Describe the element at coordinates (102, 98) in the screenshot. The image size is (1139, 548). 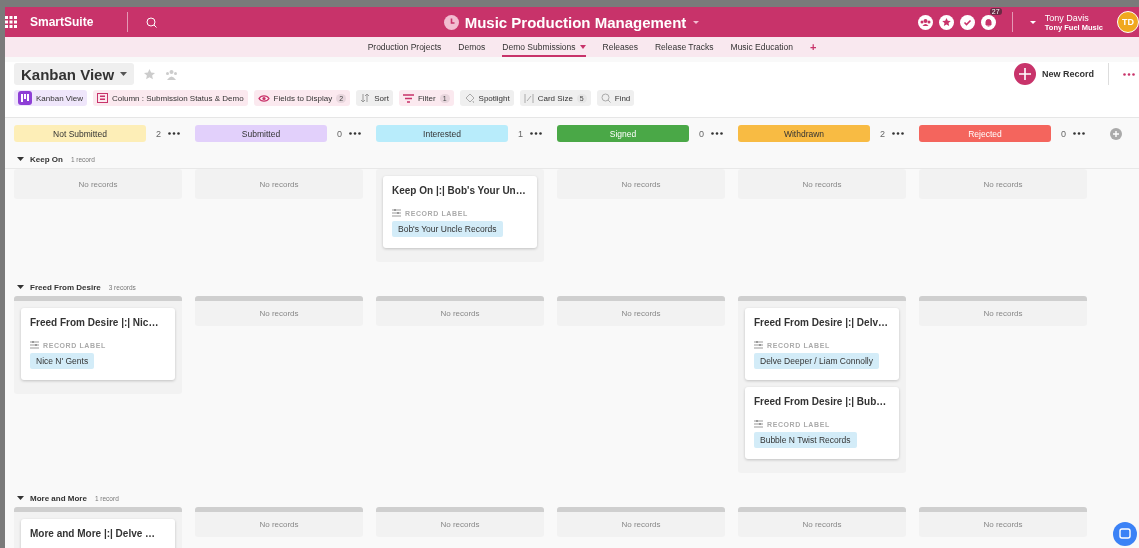
I see `columns-icon` at that location.